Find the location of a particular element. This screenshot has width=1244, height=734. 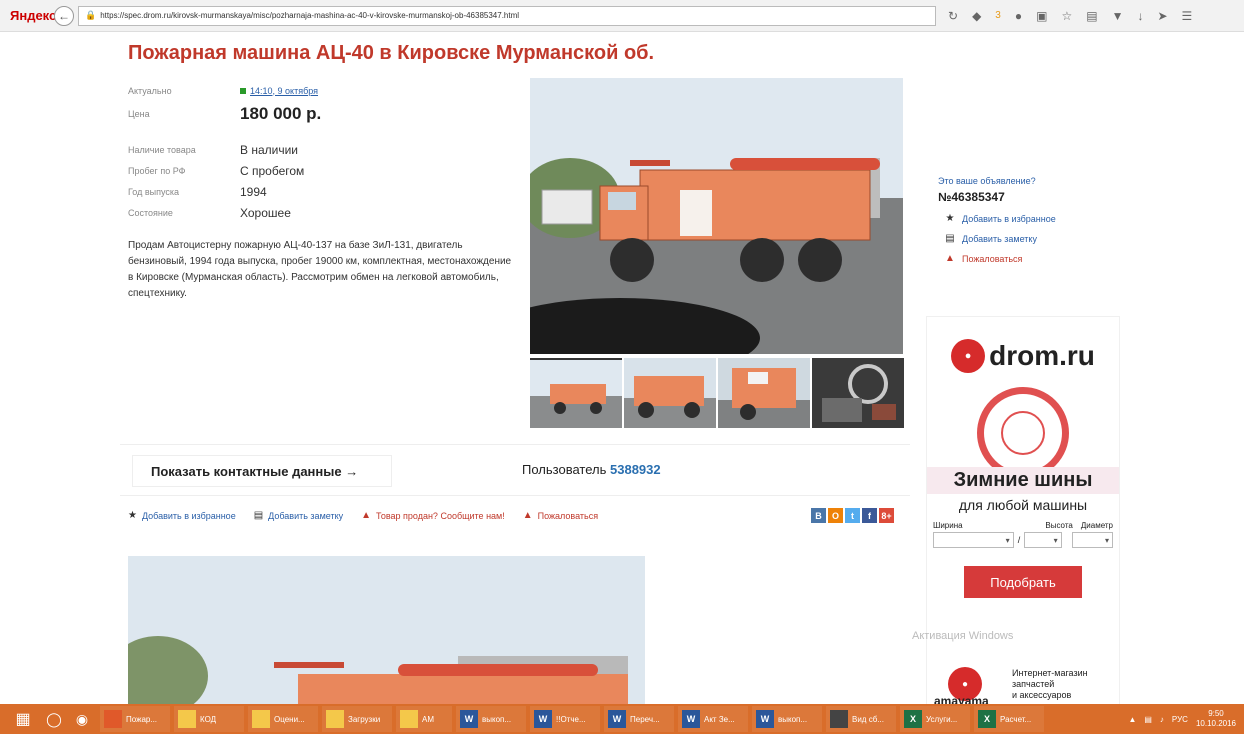

complain-link: ▲ Пожаловаться is located at coordinates (560, 515).